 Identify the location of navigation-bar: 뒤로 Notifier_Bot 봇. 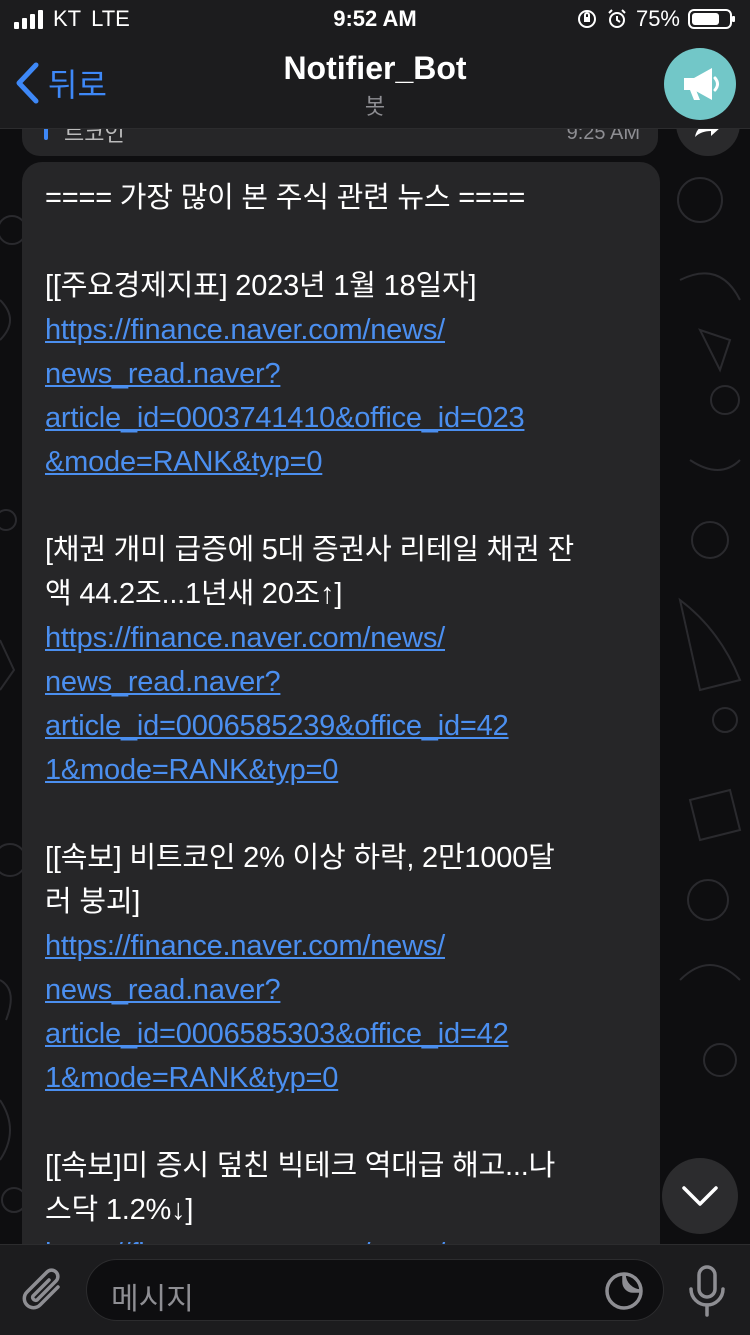
(375, 84).